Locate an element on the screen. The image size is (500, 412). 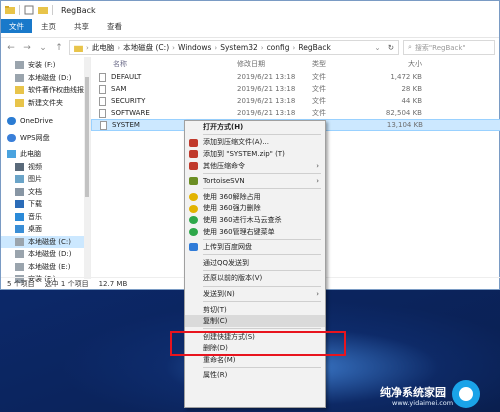
menu-item: 使用 360解除占用 is located at coordinates (255, 197).